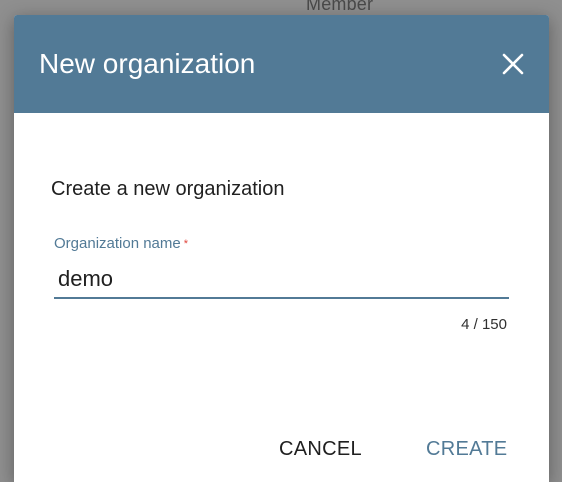 This screenshot has height=482, width=562. Describe the element at coordinates (340, 7) in the screenshot. I see `backdrop-member-text: Member` at that location.